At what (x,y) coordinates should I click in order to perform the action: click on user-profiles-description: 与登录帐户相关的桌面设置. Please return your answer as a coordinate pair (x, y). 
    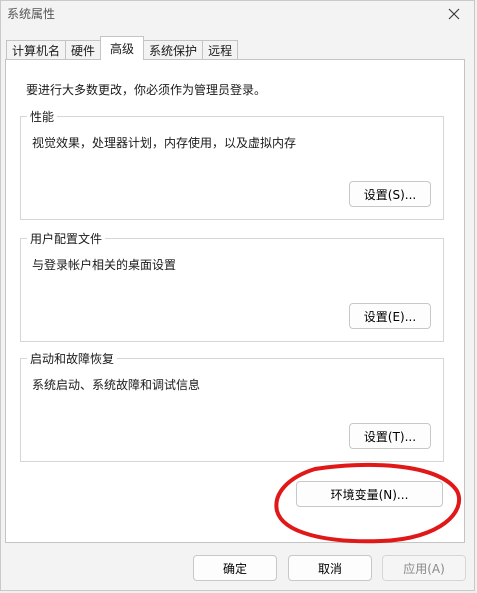
    Looking at the image, I should click on (104, 265).